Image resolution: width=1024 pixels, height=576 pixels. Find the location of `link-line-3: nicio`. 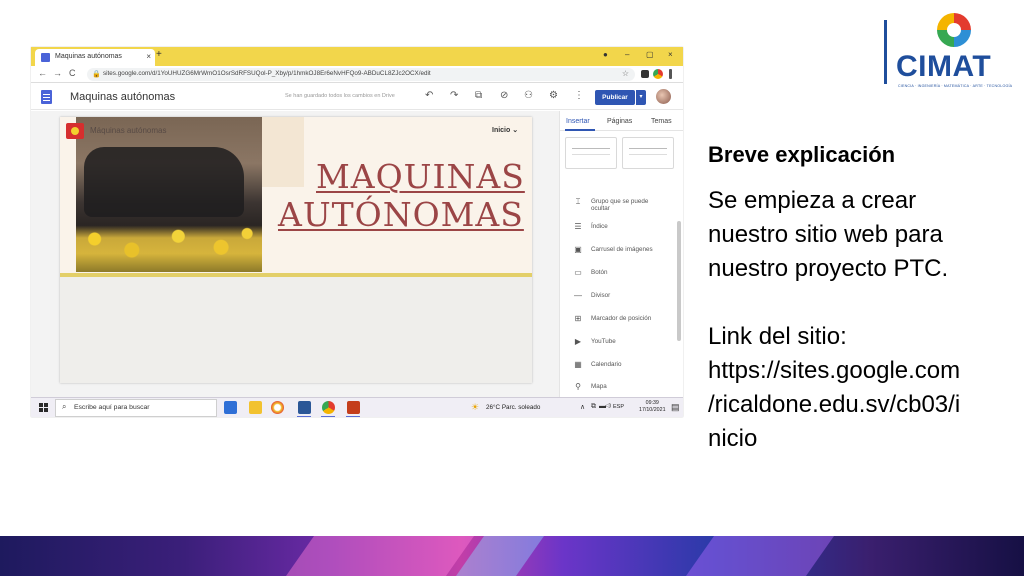

link-line-3: nicio is located at coordinates (863, 439).